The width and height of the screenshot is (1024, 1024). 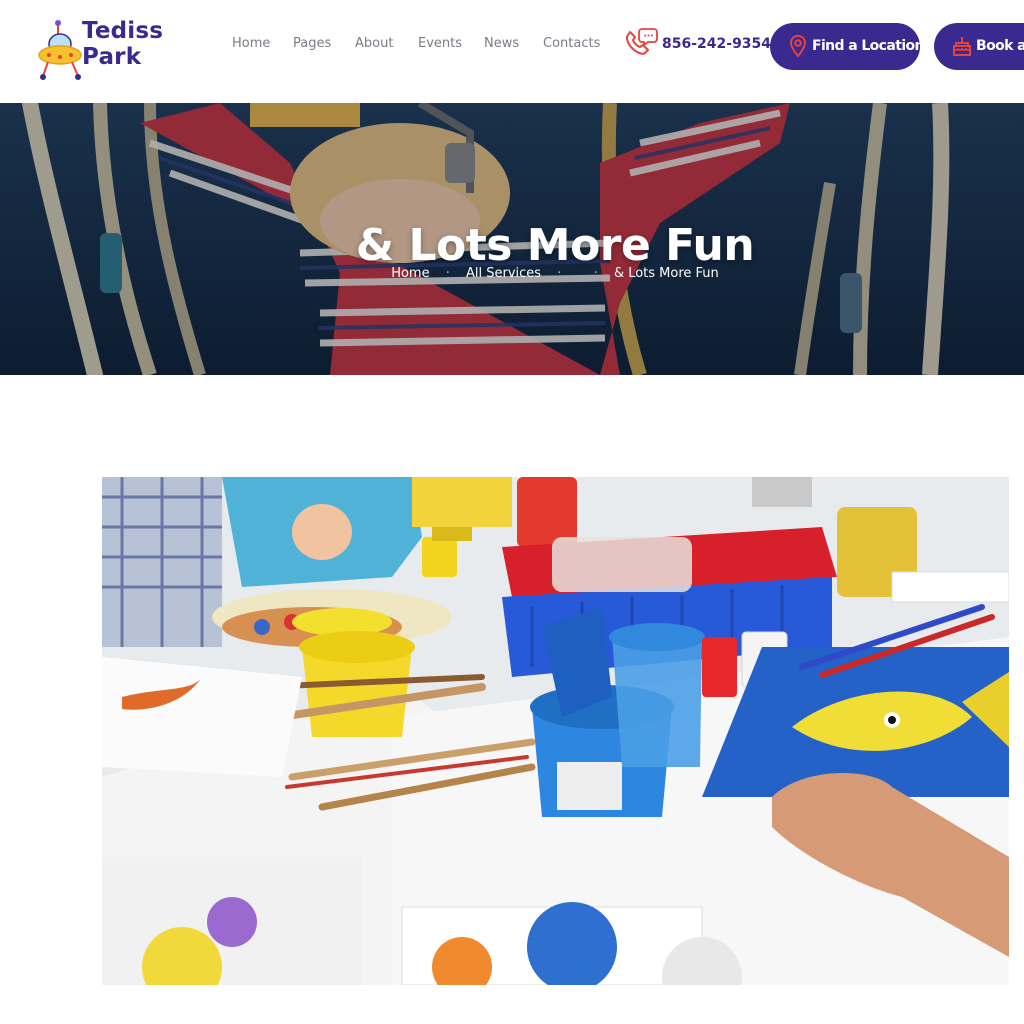 I want to click on breadcrumb: Home · All Services · · & Lots More Fun, so click(x=512, y=273).